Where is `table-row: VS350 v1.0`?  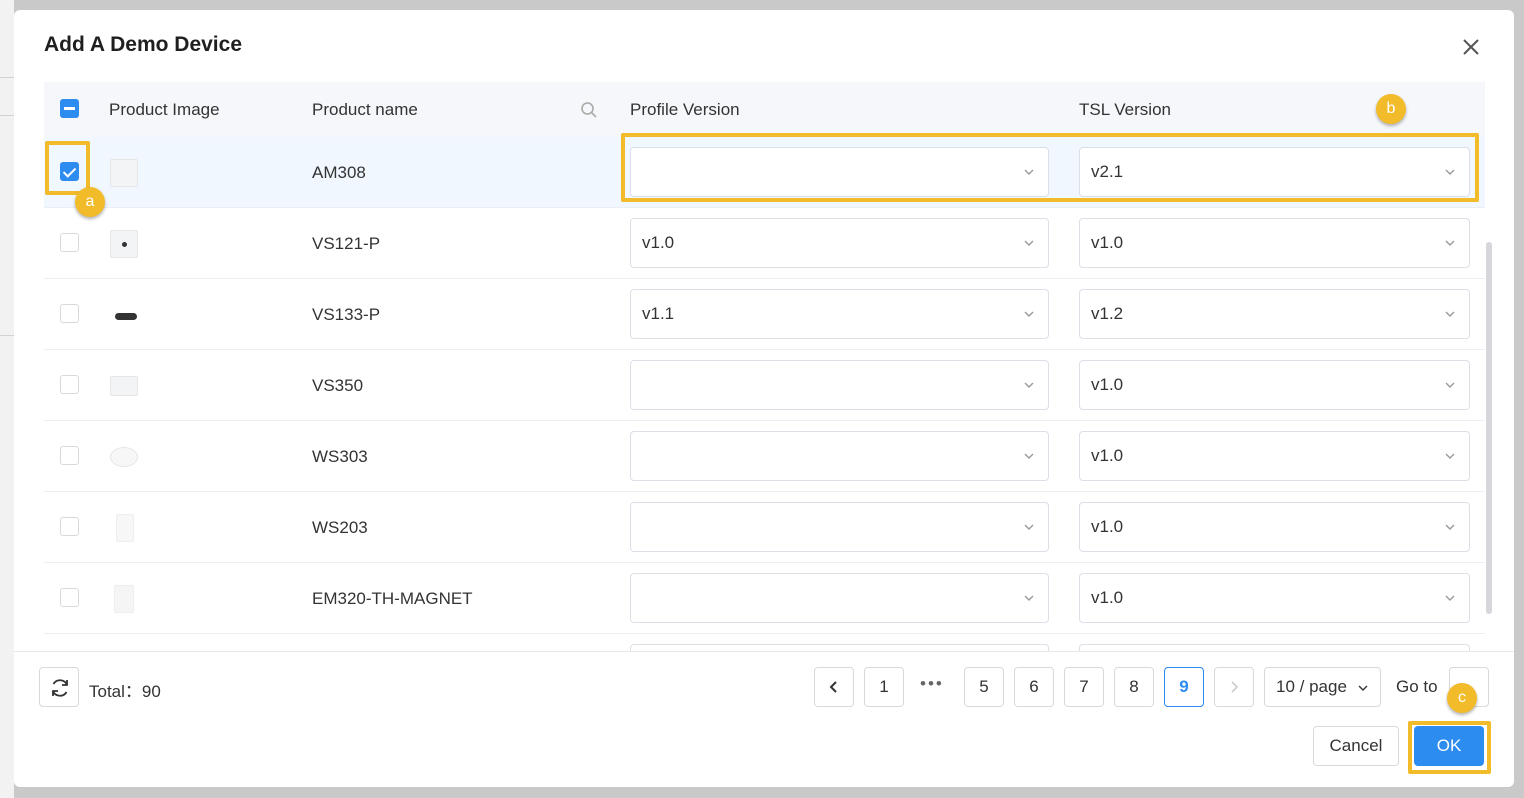
table-row: VS350 v1.0 is located at coordinates (764, 385).